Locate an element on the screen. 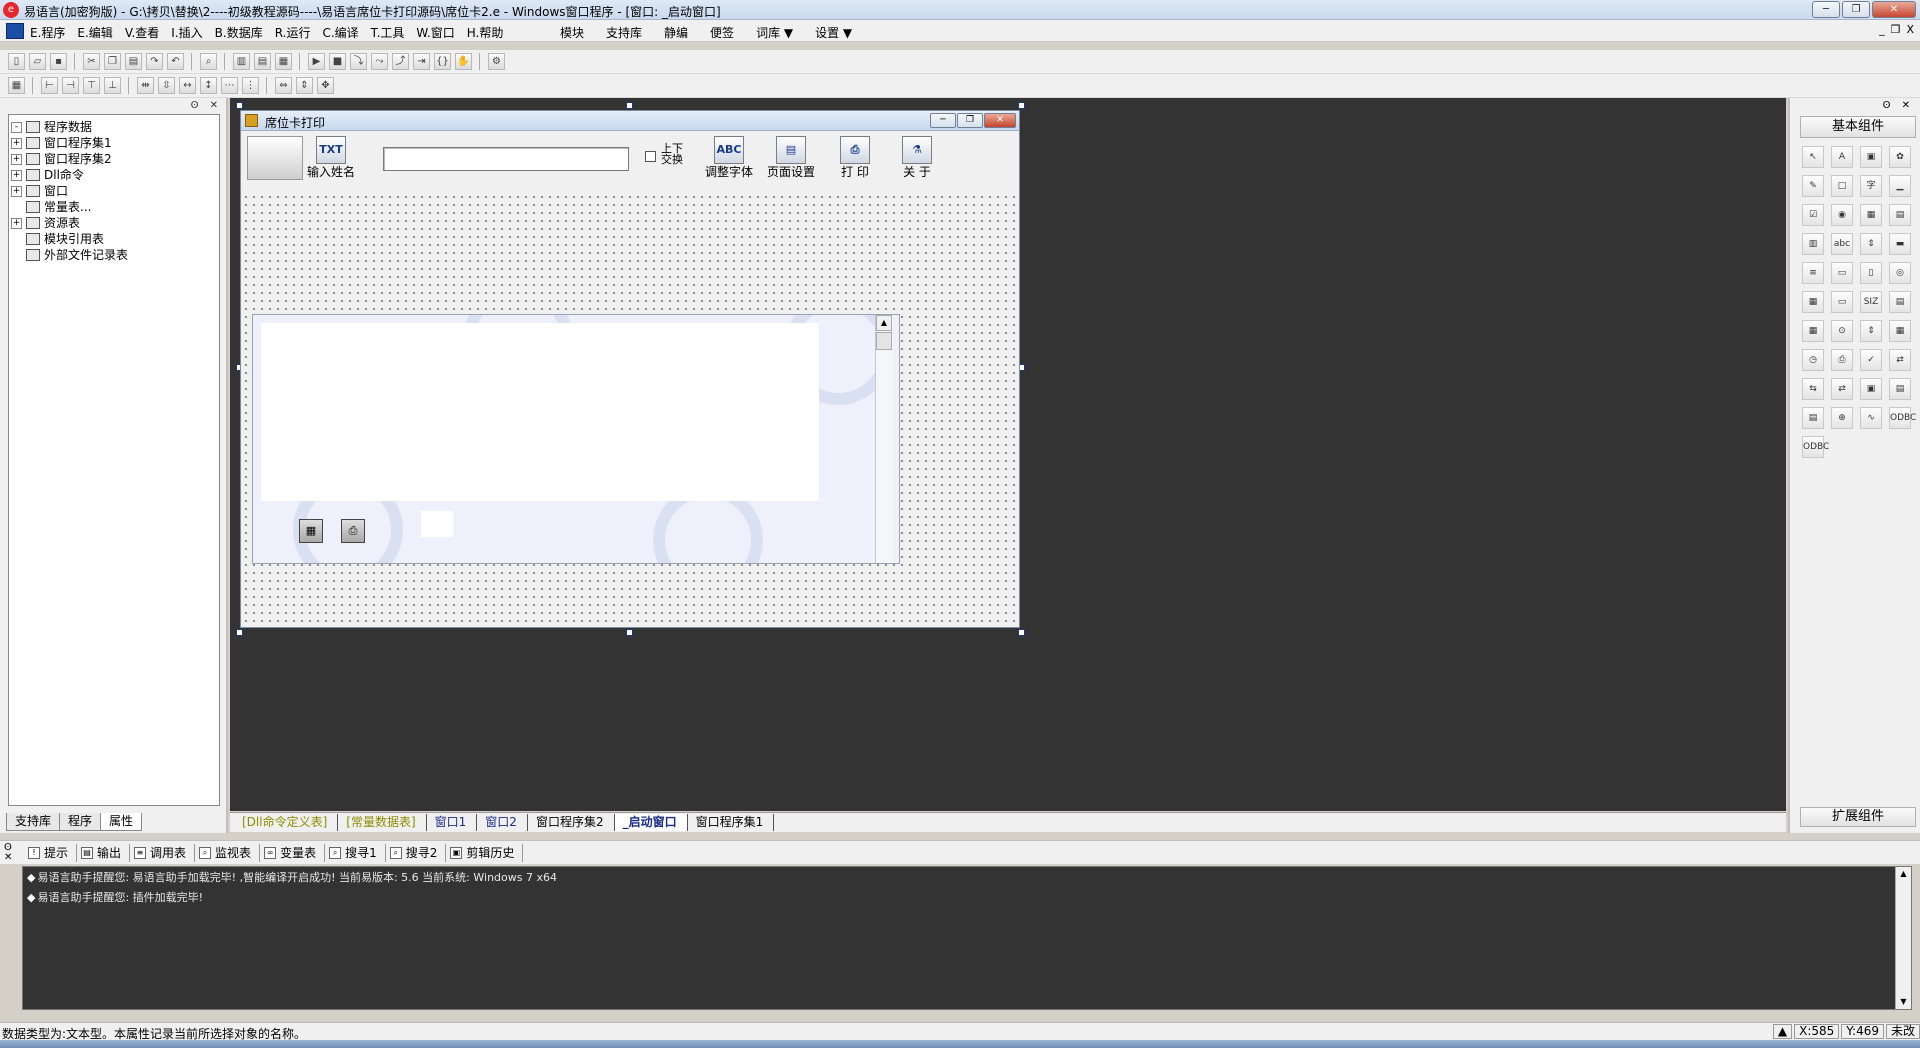  menu-support-lib: 支持库 is located at coordinates (624, 32).